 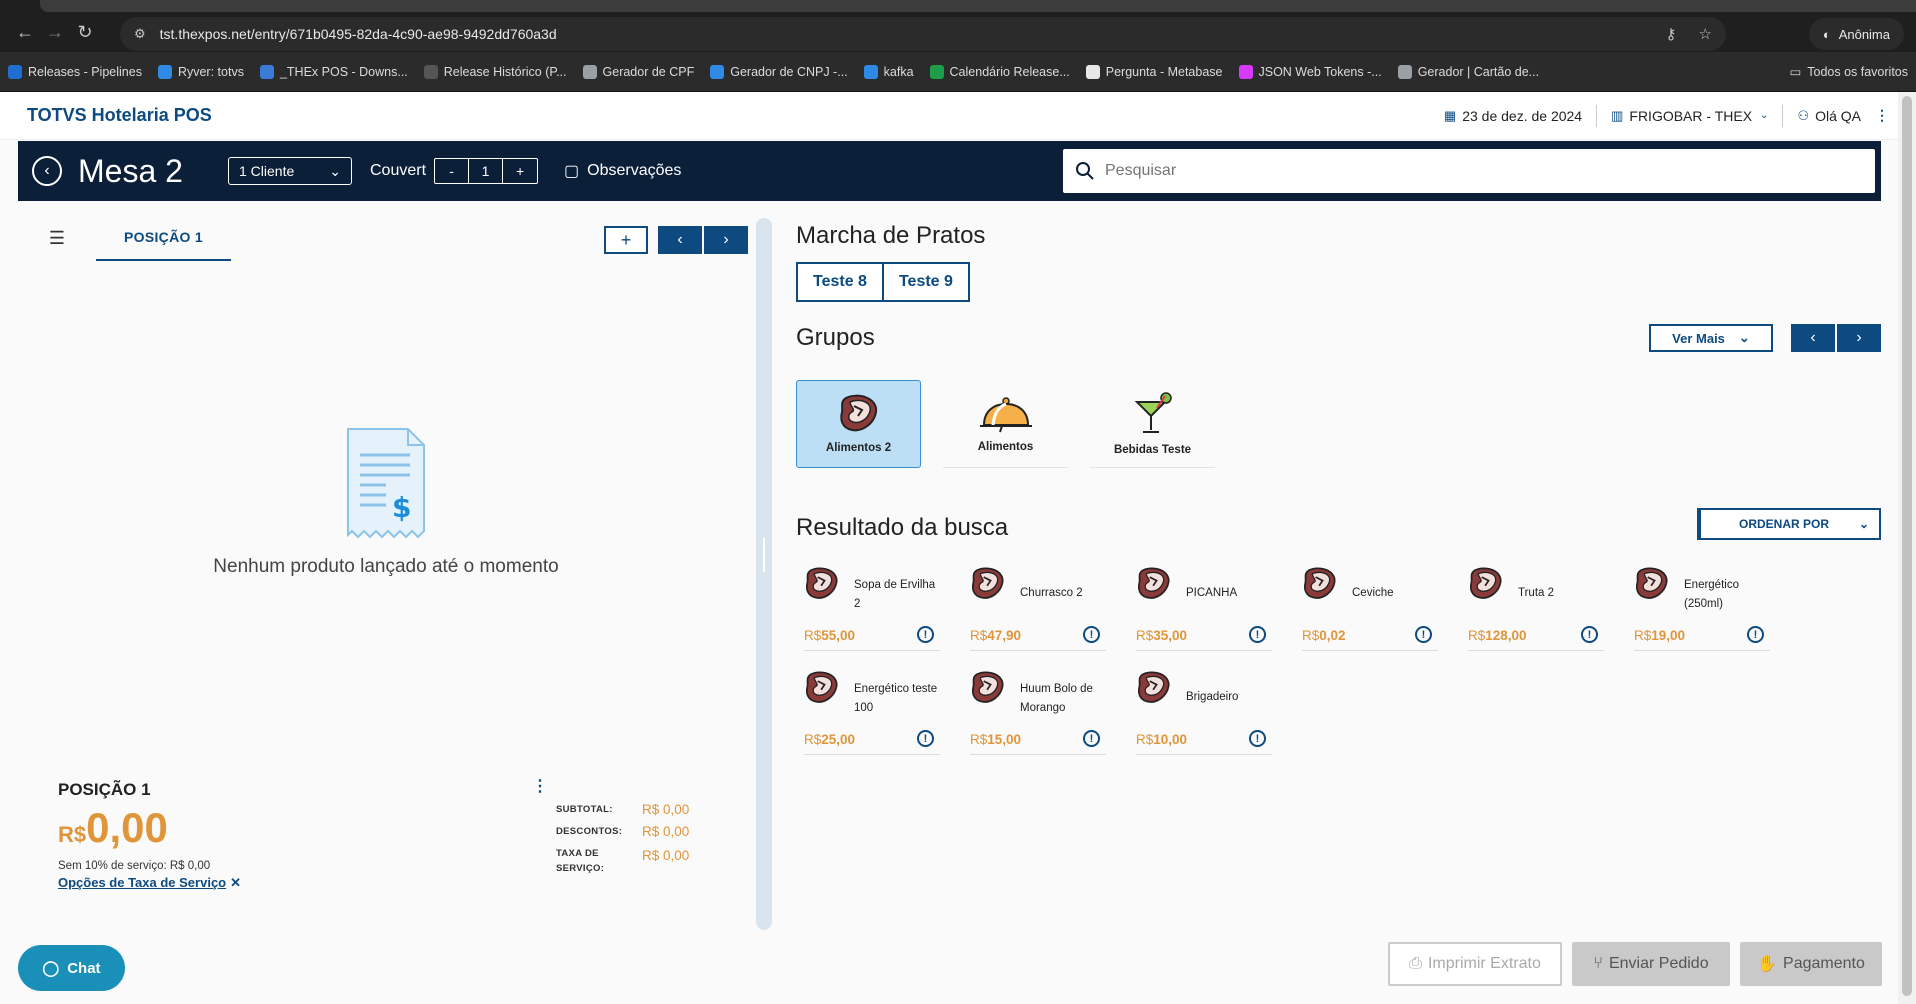 I want to click on steak-icon, so click(x=822, y=586).